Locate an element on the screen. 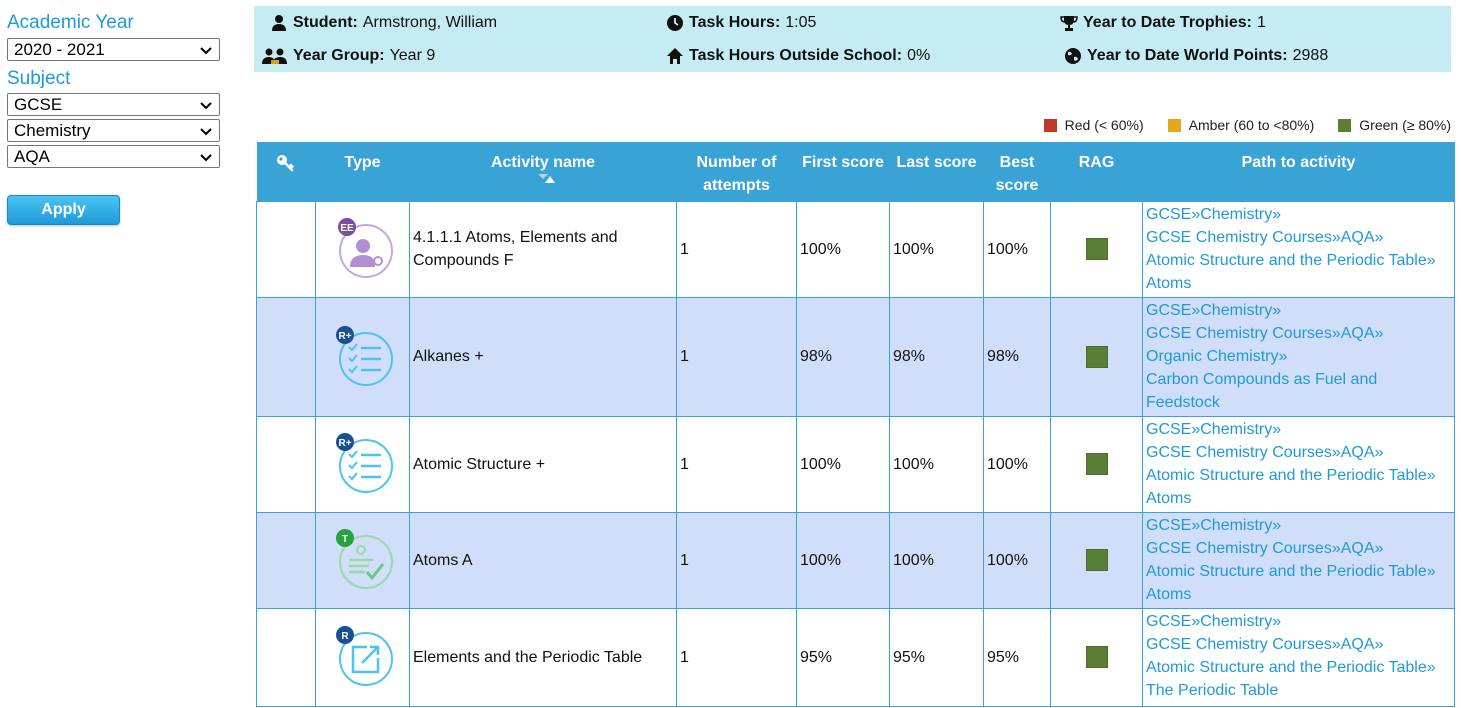  subject-select: Chemistry is located at coordinates (113, 130).